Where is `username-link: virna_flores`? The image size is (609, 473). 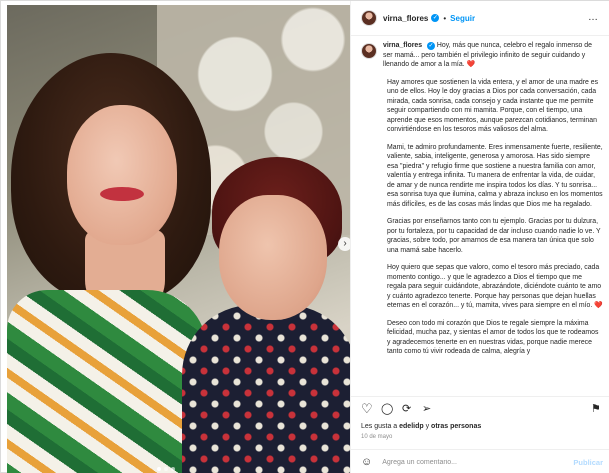
username-link: virna_flores is located at coordinates (405, 18).